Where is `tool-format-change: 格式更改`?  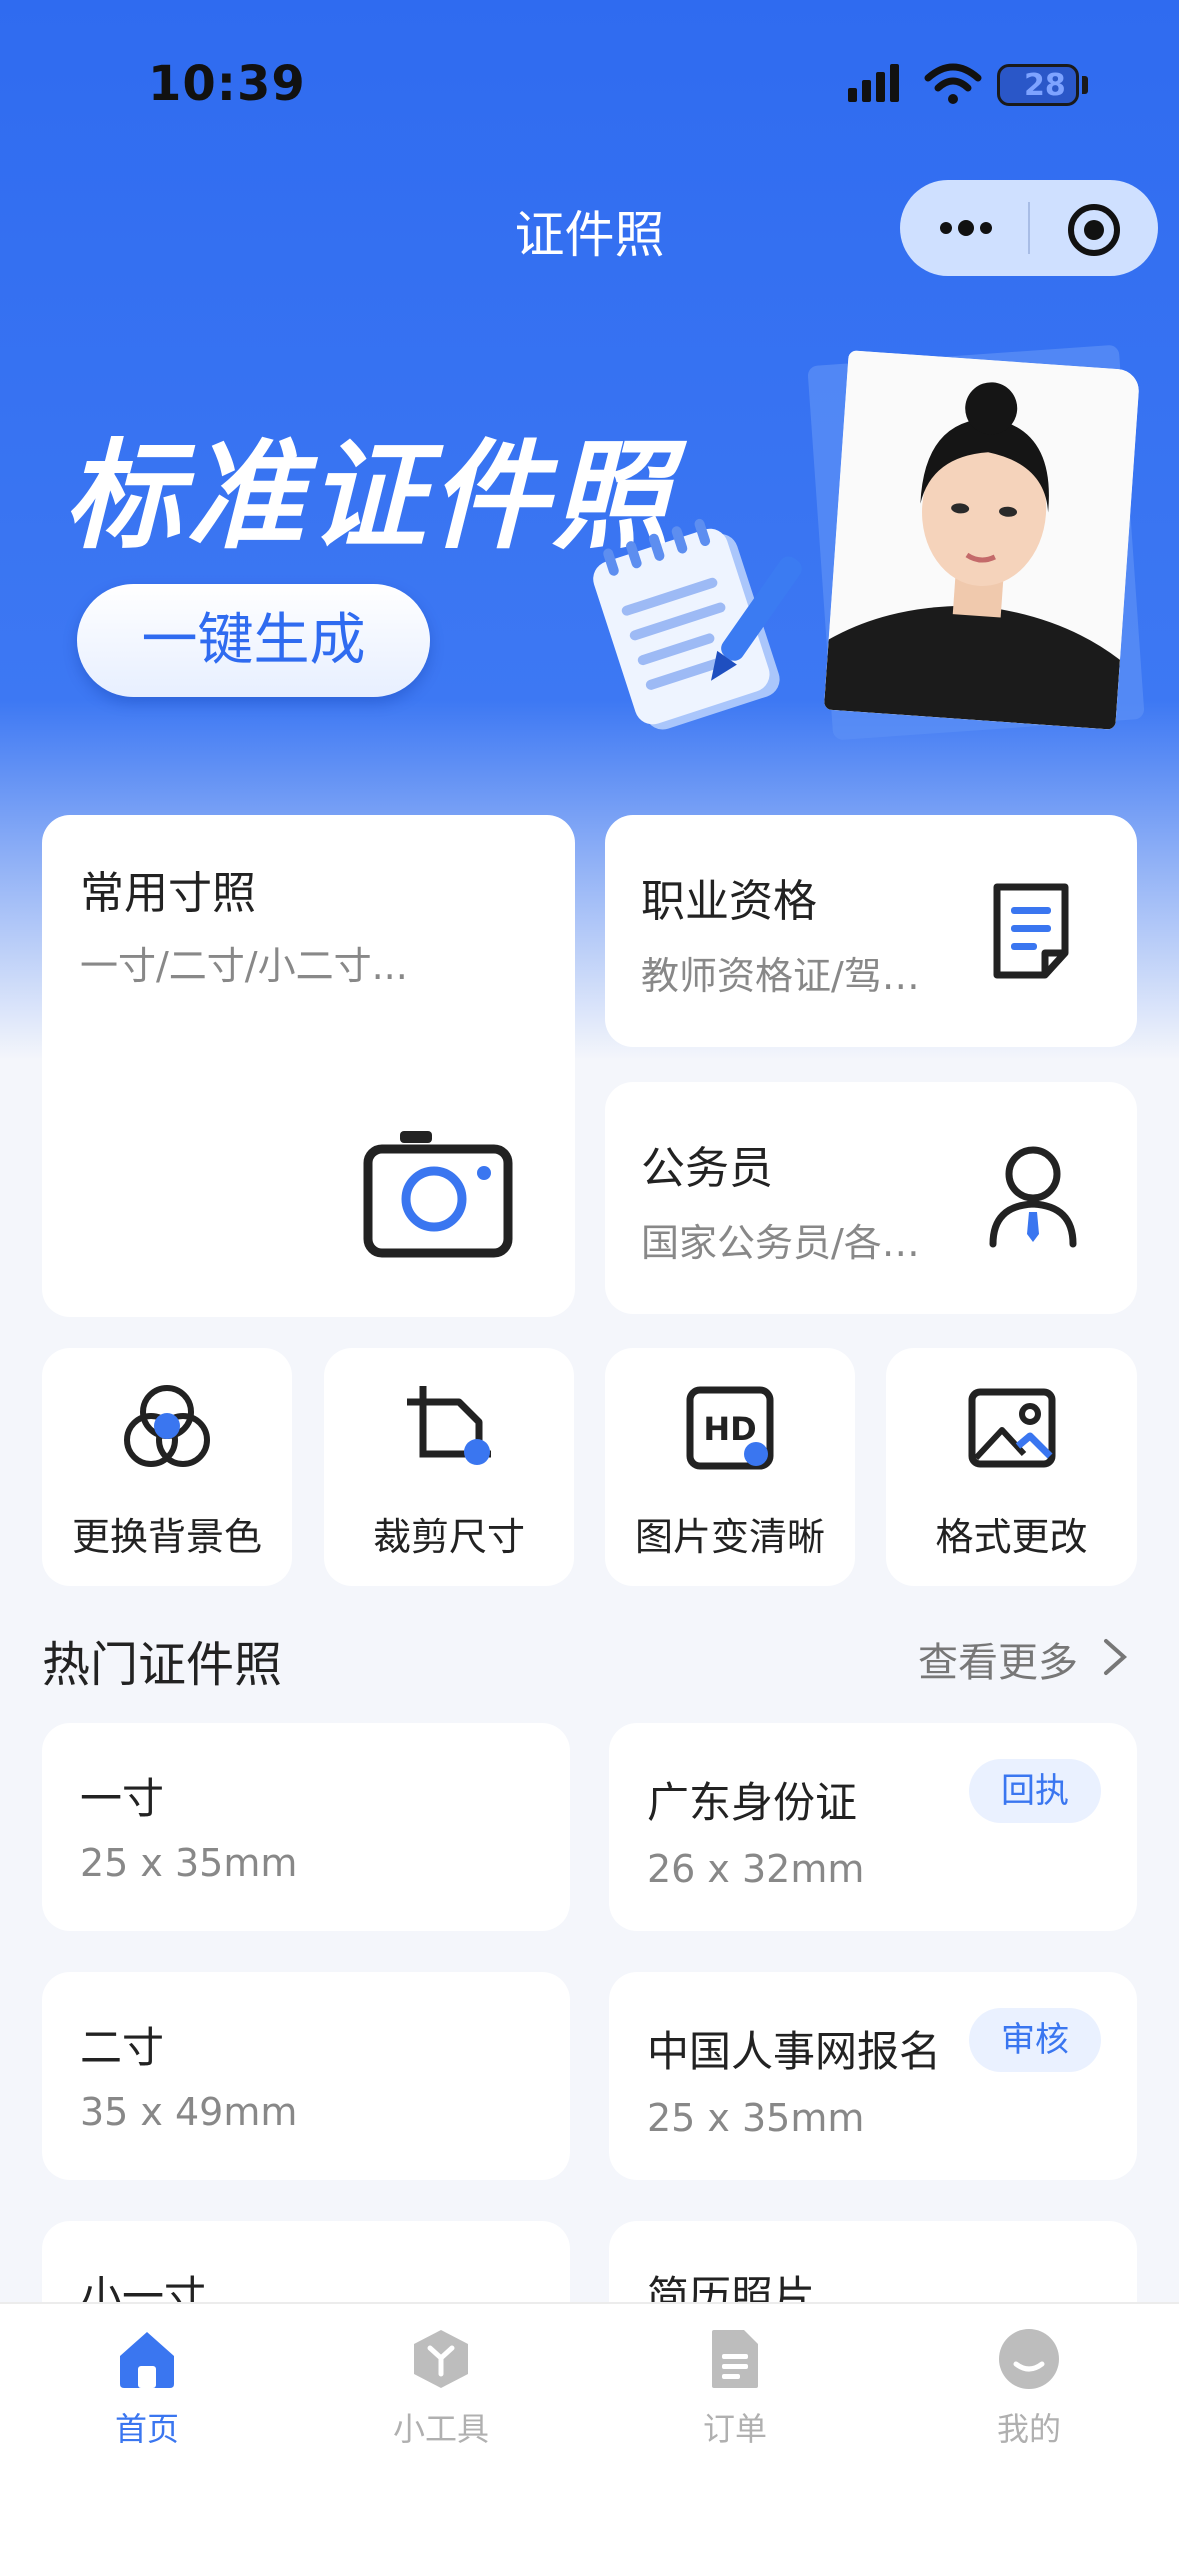 tool-format-change: 格式更改 is located at coordinates (1011, 1467).